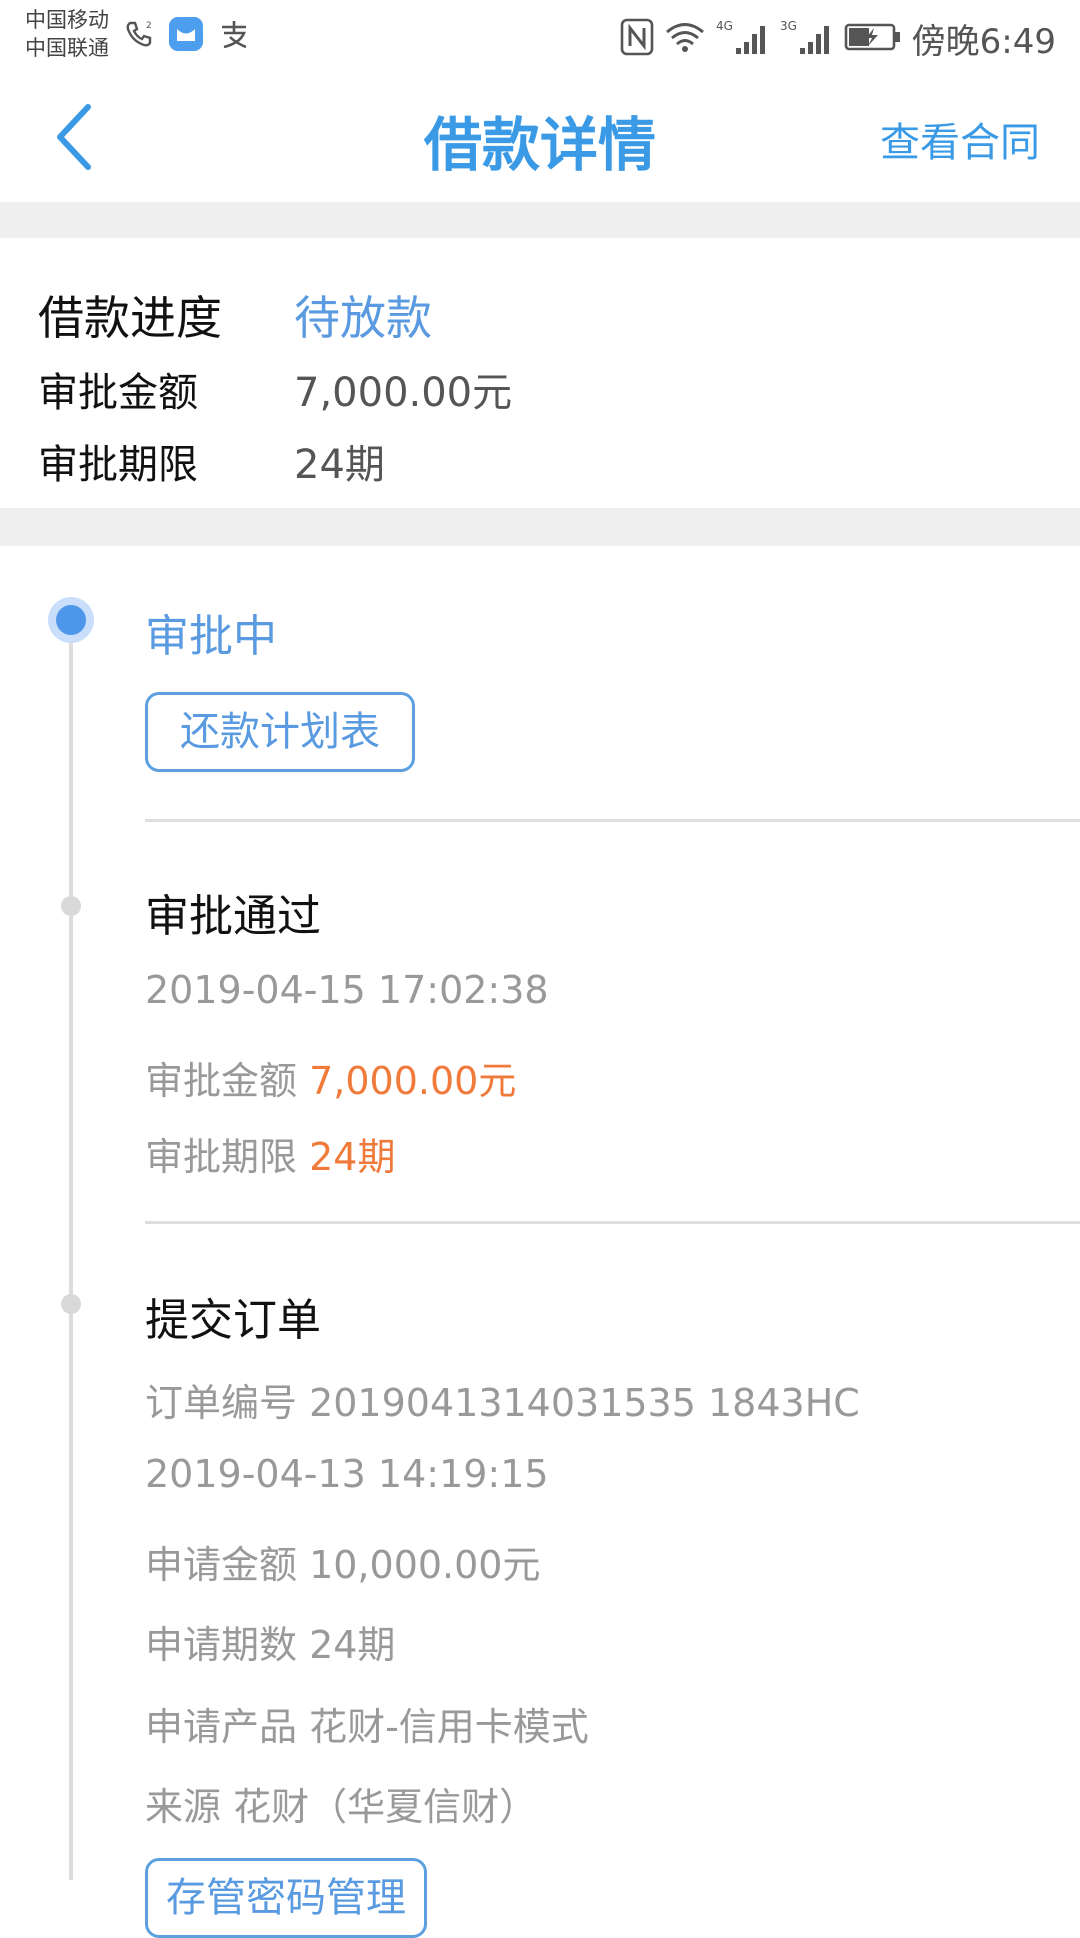  Describe the element at coordinates (71, 620) in the screenshot. I see `timeline-dot-active` at that location.